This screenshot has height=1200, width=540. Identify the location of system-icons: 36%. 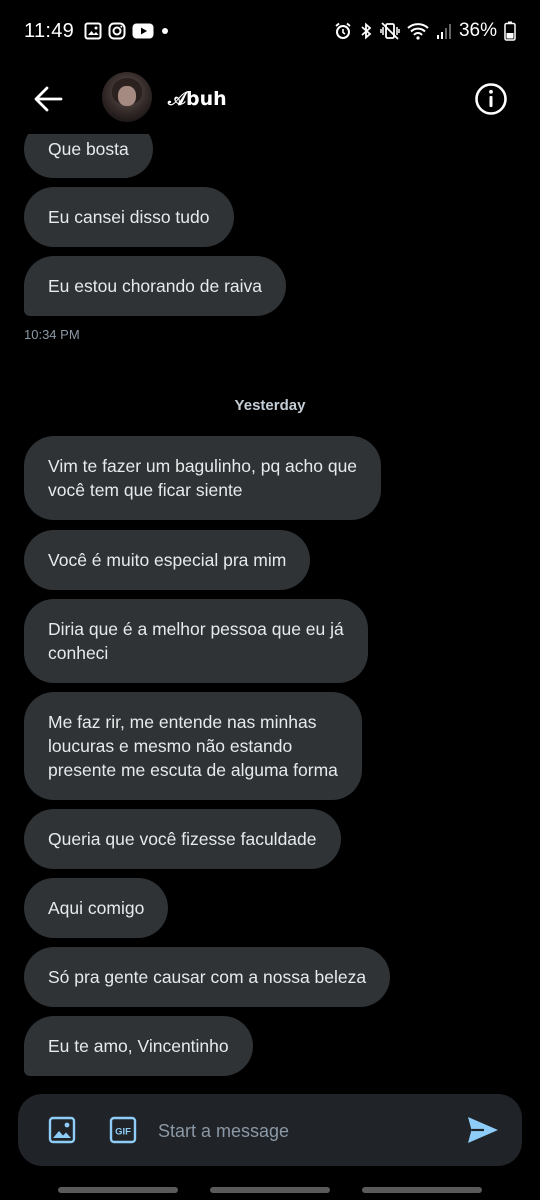
(425, 31).